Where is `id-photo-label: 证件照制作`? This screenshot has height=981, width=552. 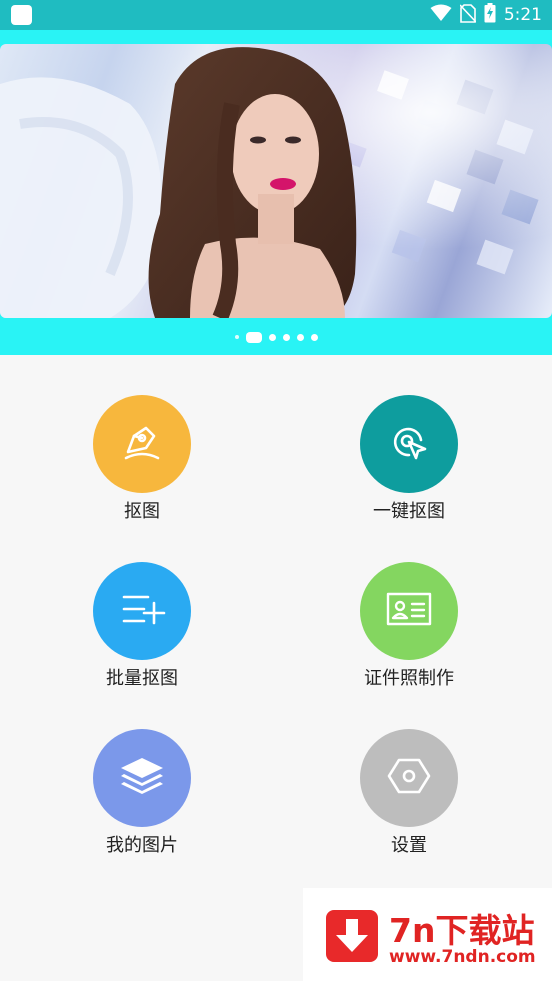
id-photo-label: 证件照制作 is located at coordinates (409, 678).